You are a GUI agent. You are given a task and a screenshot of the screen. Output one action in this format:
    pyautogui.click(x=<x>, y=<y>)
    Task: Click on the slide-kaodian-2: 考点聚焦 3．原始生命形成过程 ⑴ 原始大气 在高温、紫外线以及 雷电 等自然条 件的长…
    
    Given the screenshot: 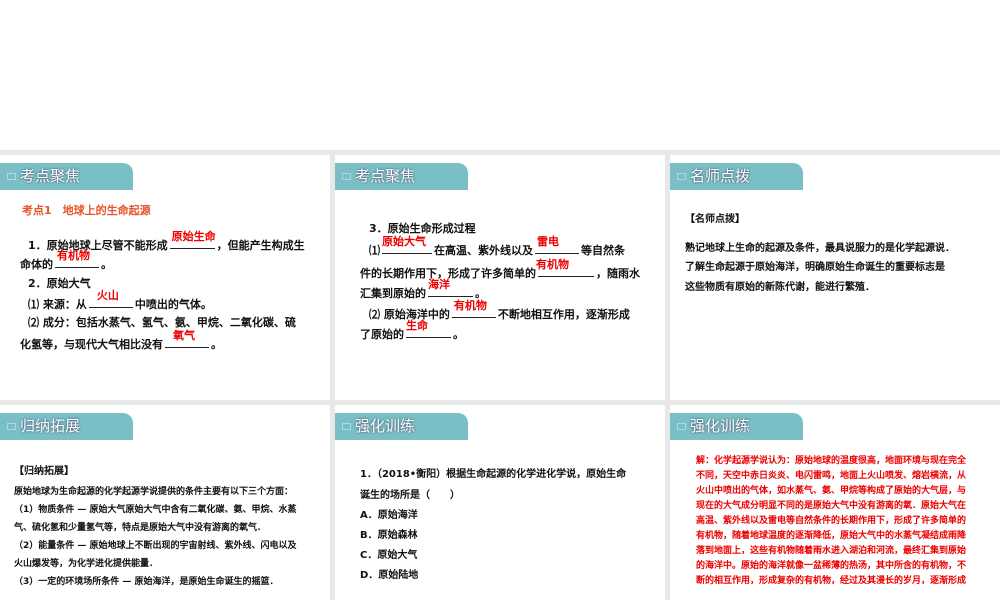 What is the action you would take?
    pyautogui.click(x=500, y=277)
    